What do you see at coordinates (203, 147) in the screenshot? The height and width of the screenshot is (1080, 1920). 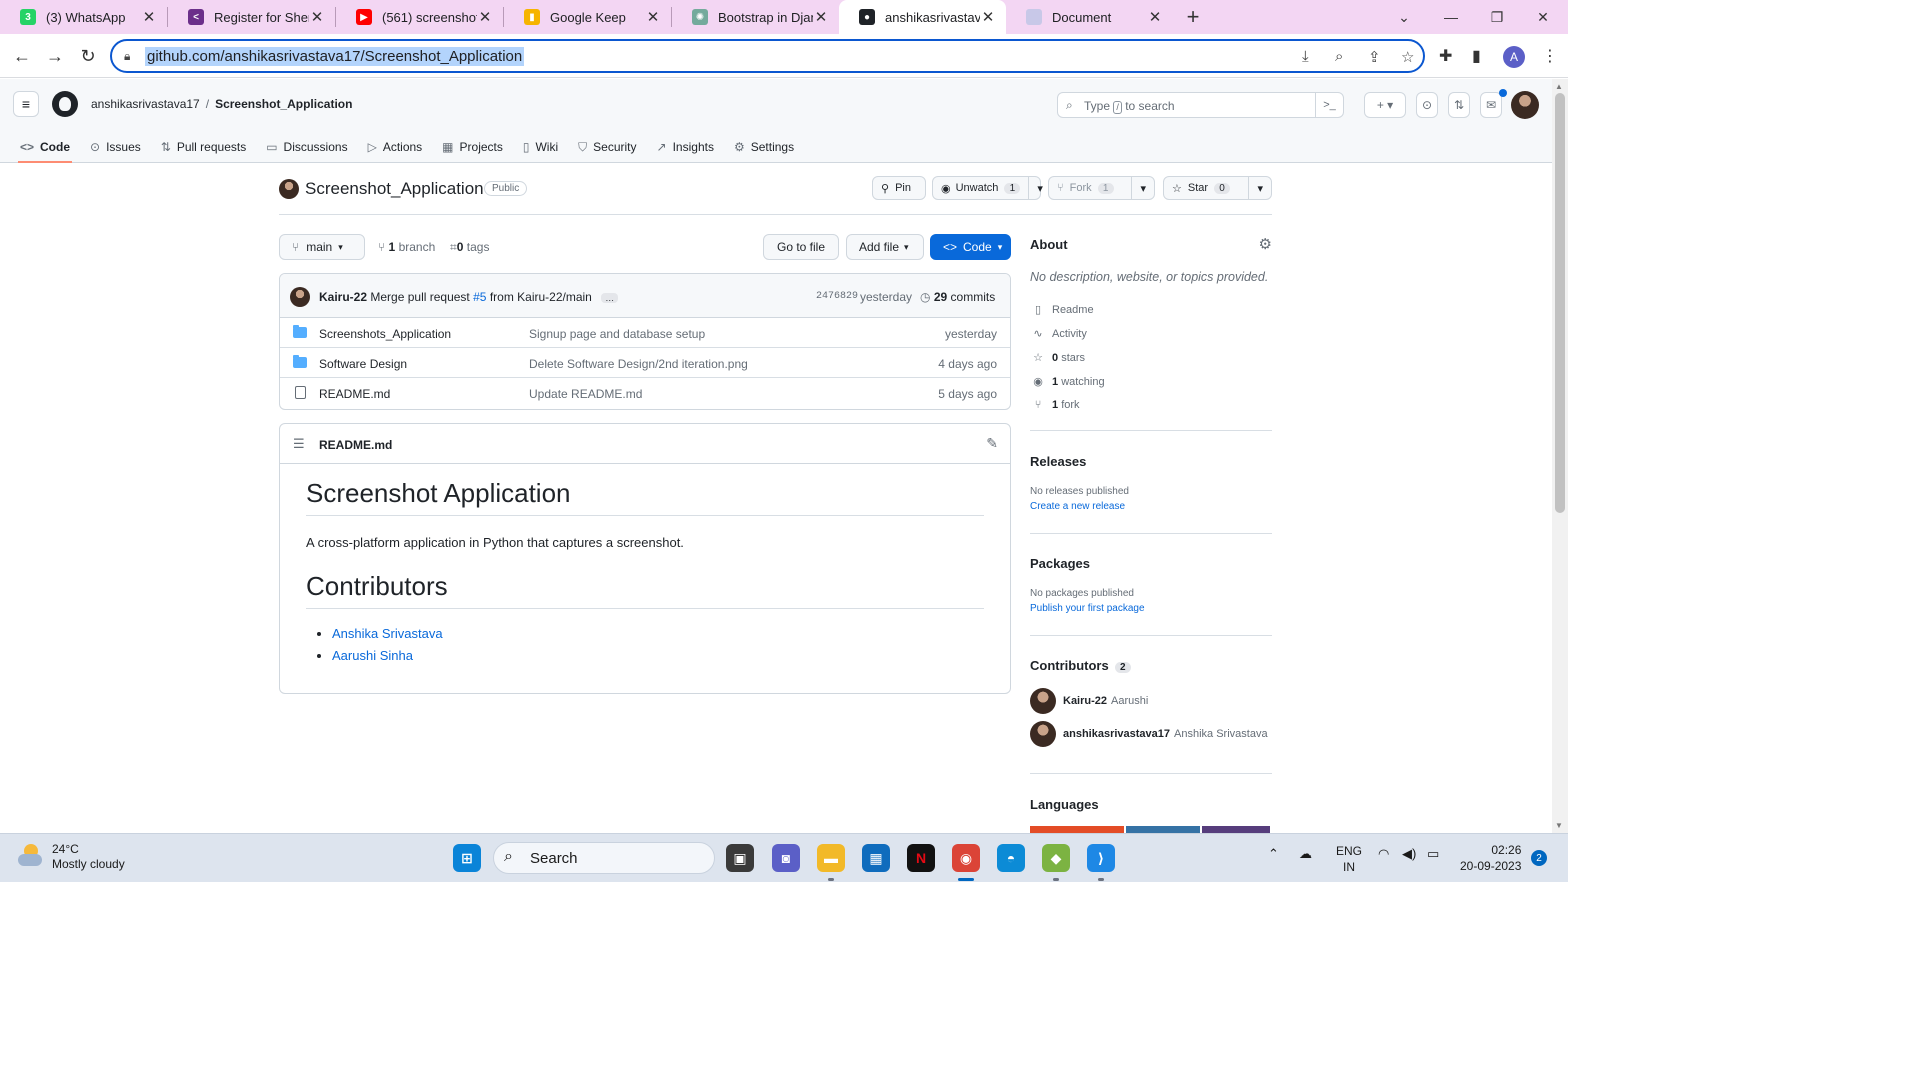 I see `tab-pull-requests: ⇅ Pull requests` at bounding box center [203, 147].